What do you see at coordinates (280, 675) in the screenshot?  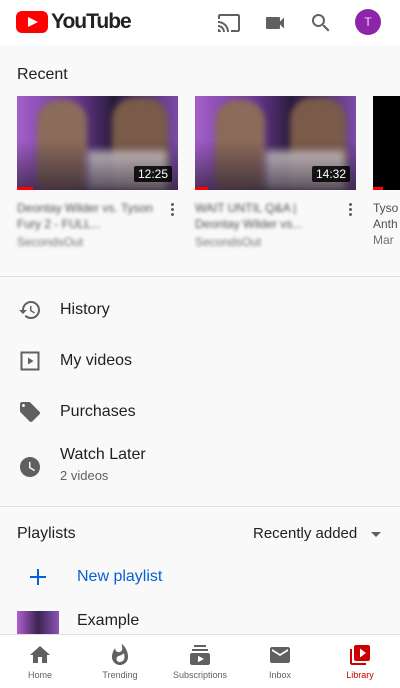 I see `nav-label: Inbox` at bounding box center [280, 675].